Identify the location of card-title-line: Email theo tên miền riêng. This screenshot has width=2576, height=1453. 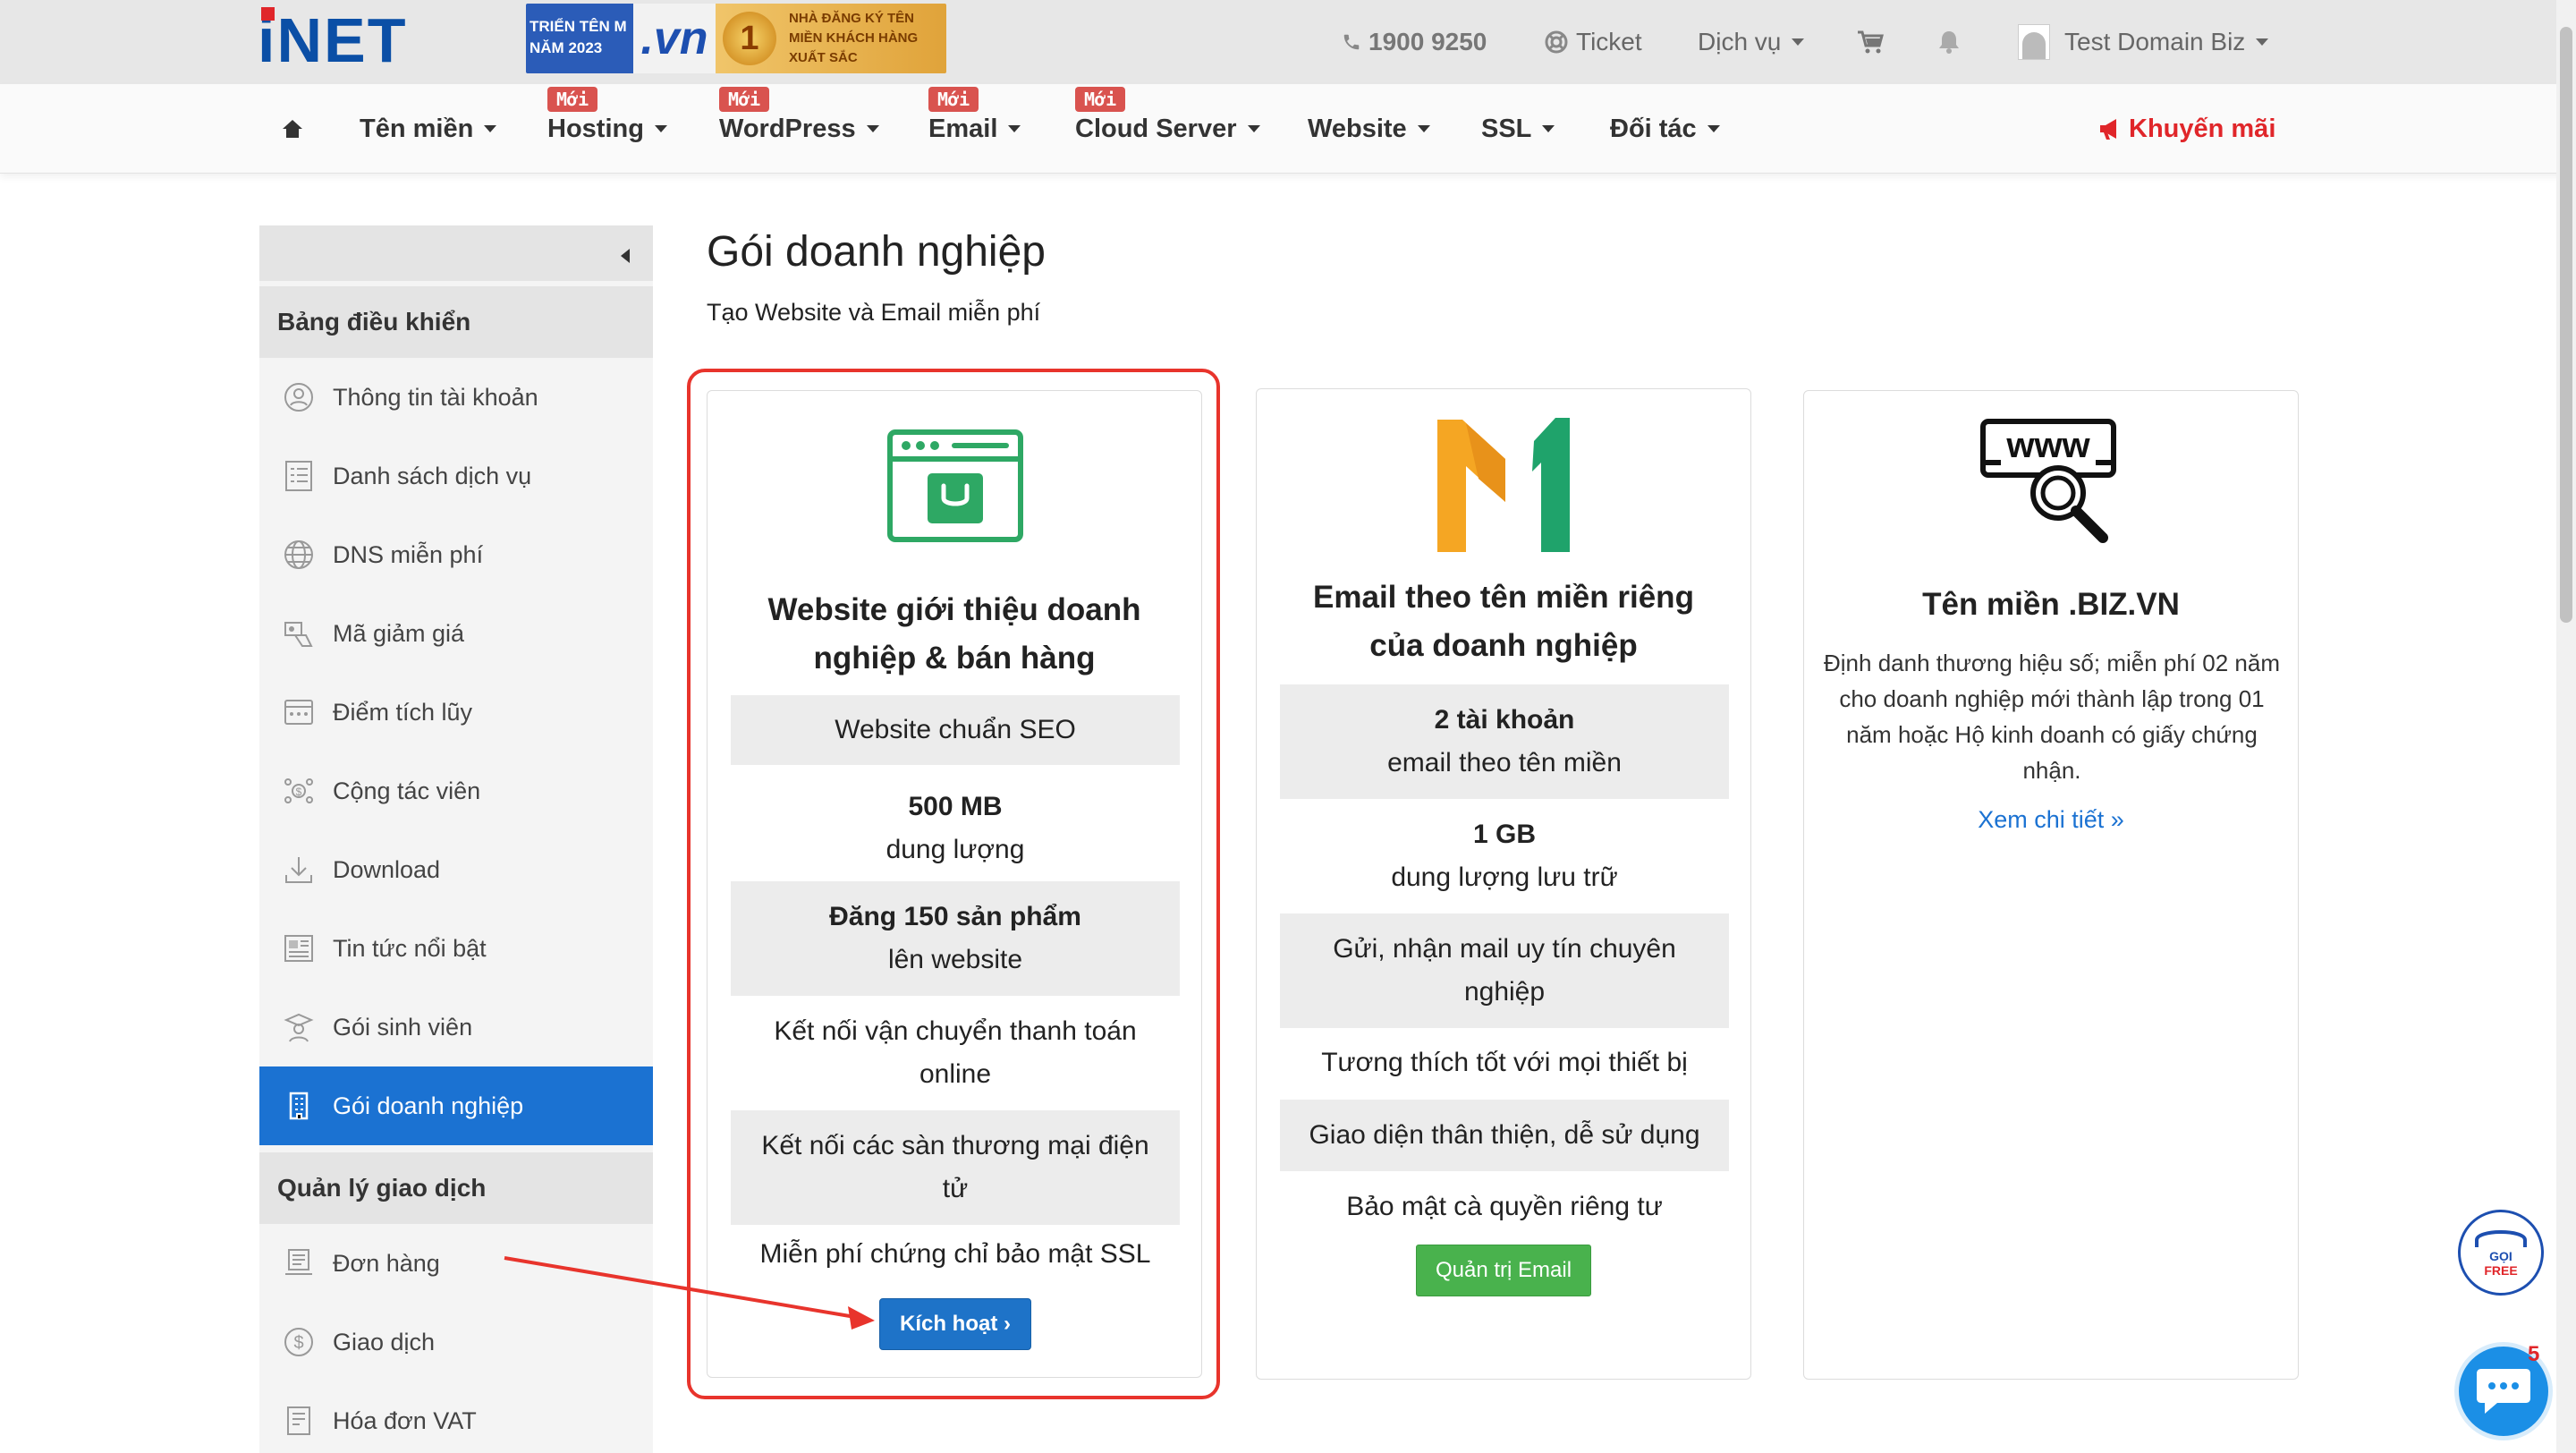
(1503, 597).